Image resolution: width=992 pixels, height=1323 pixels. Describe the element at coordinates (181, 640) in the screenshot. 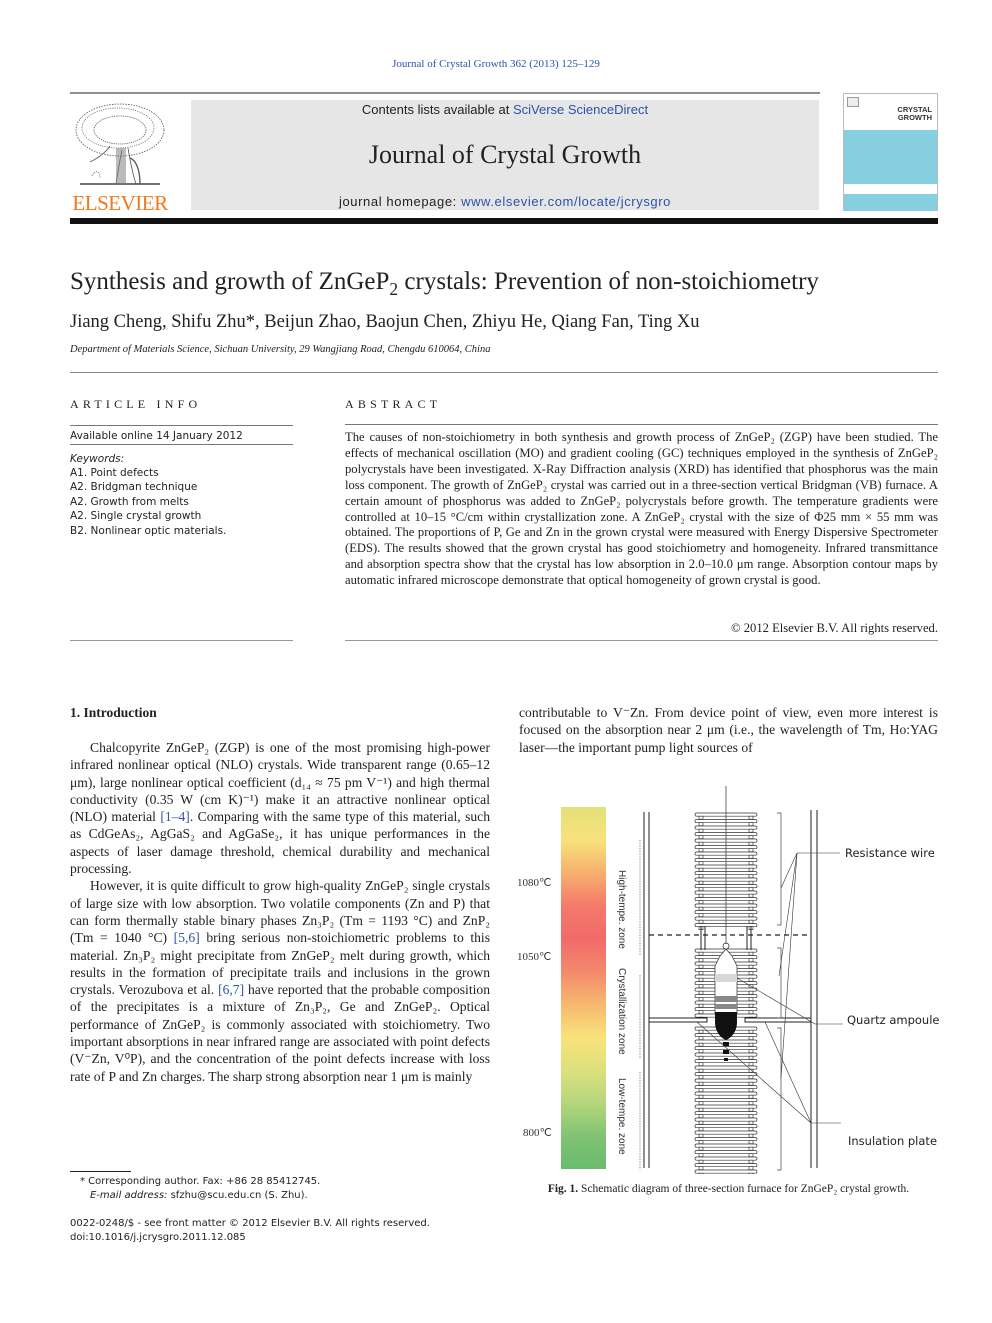

I see `article-info-bottom-rule` at that location.